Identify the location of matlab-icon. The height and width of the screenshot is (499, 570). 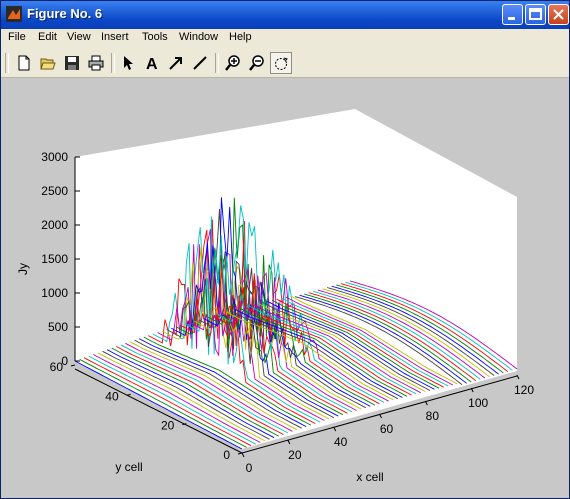
(14, 14).